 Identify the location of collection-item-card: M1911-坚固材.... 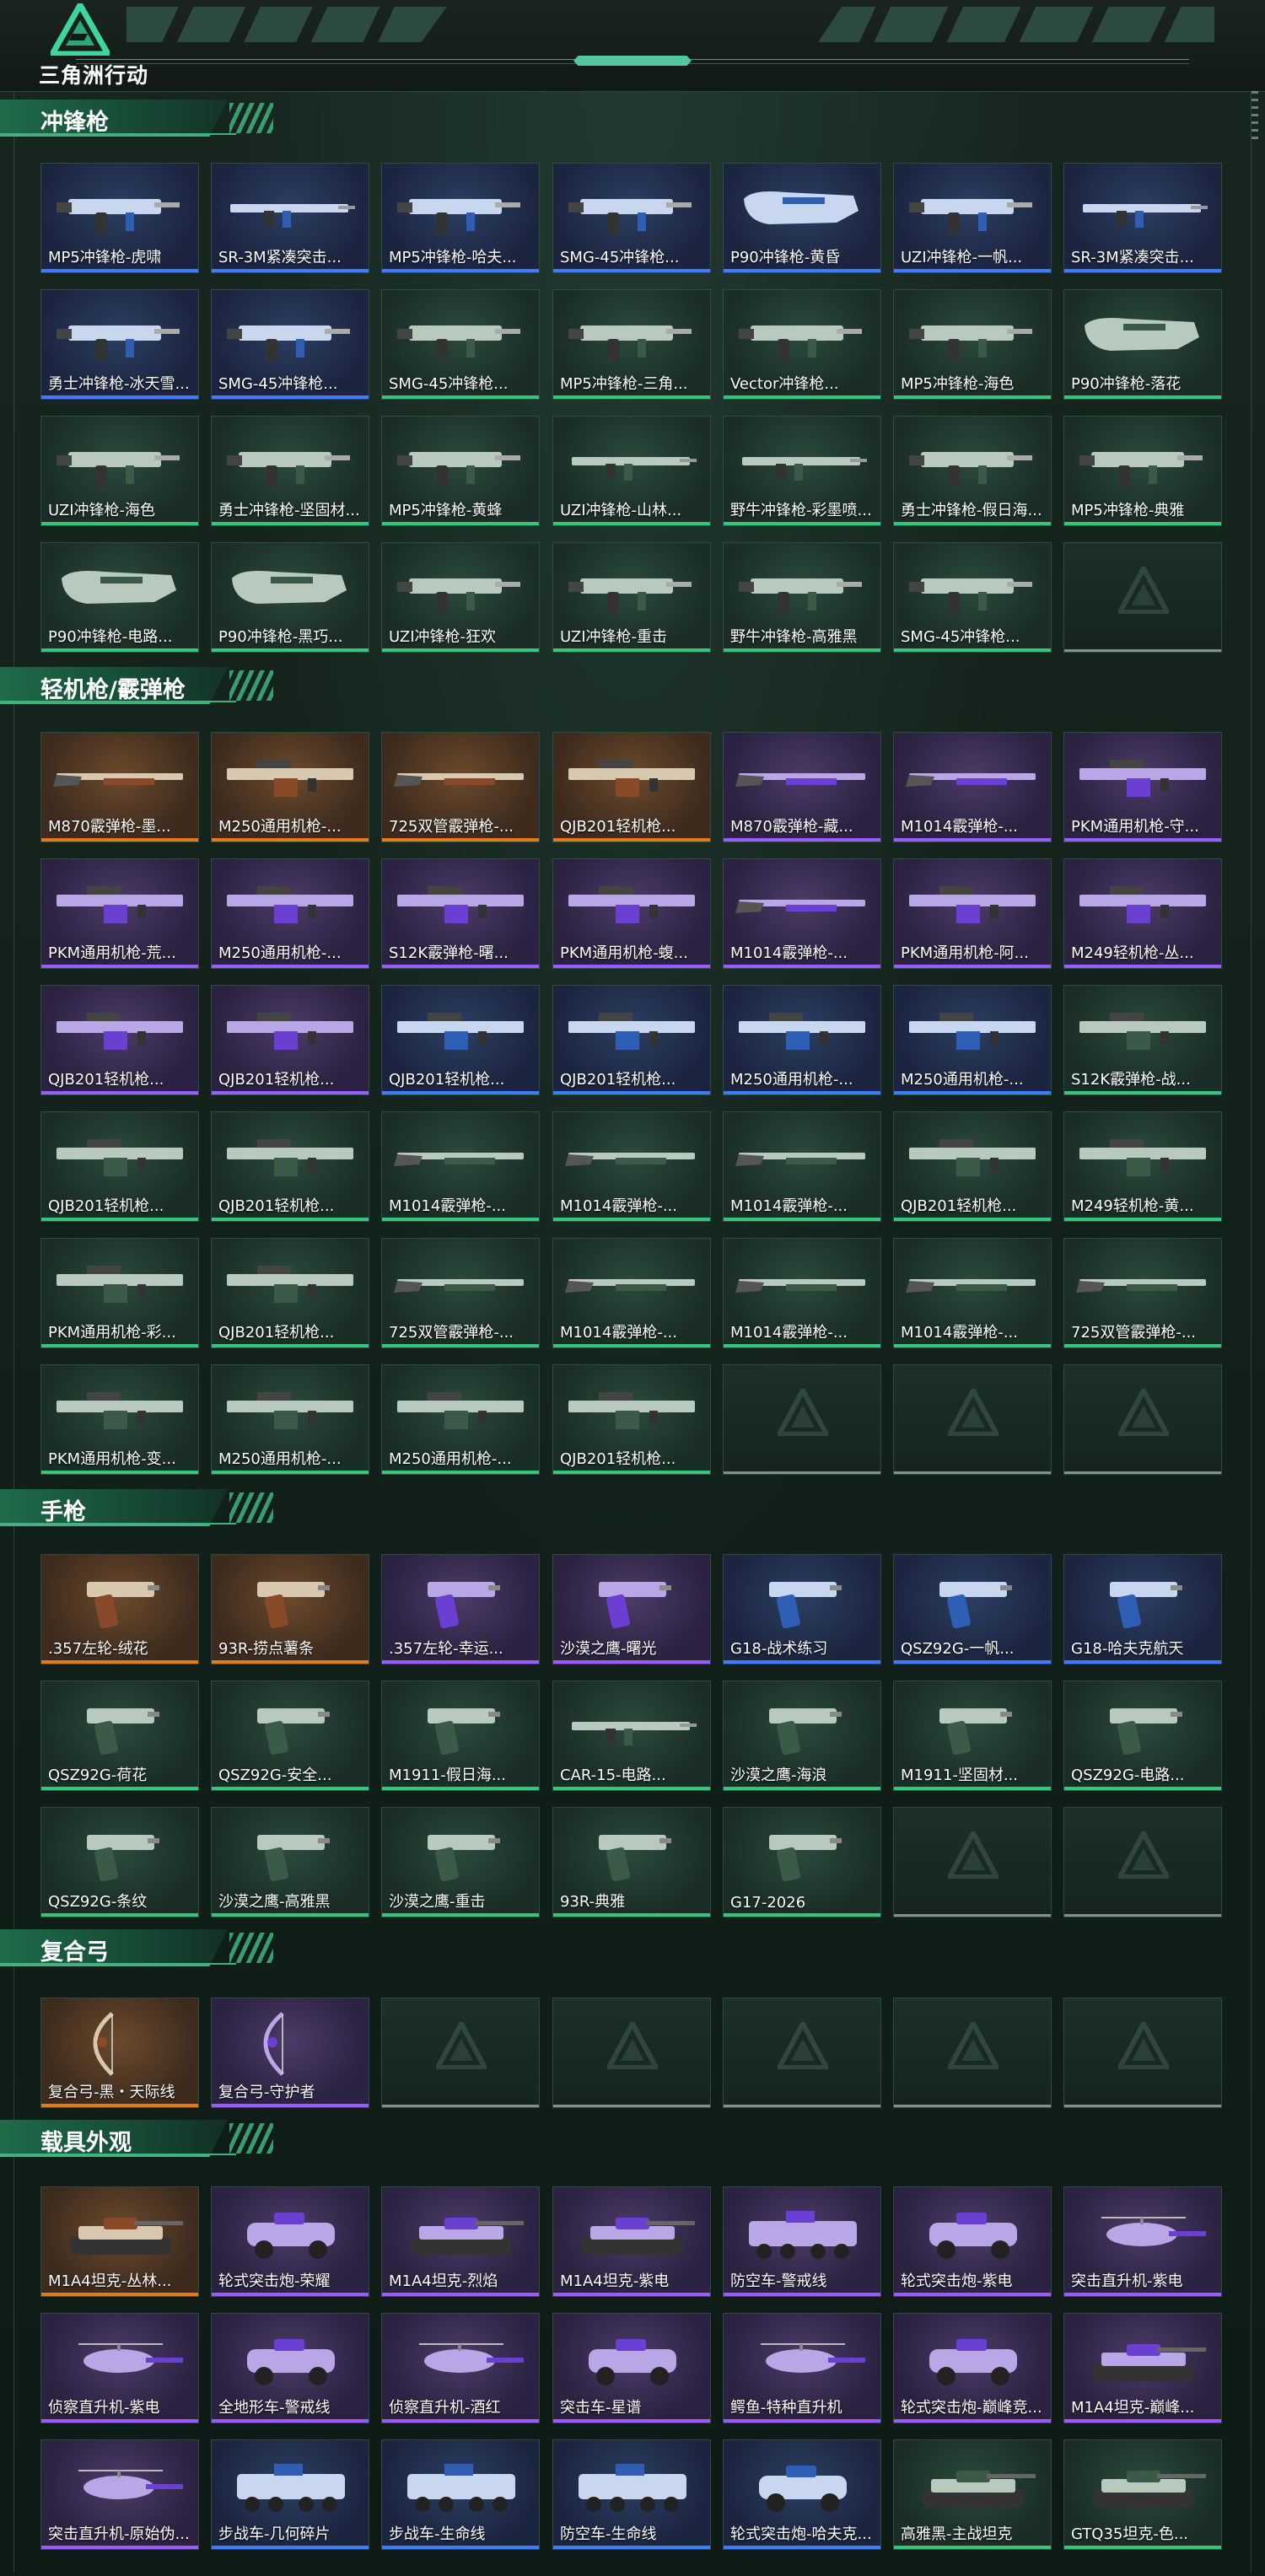
(973, 1736).